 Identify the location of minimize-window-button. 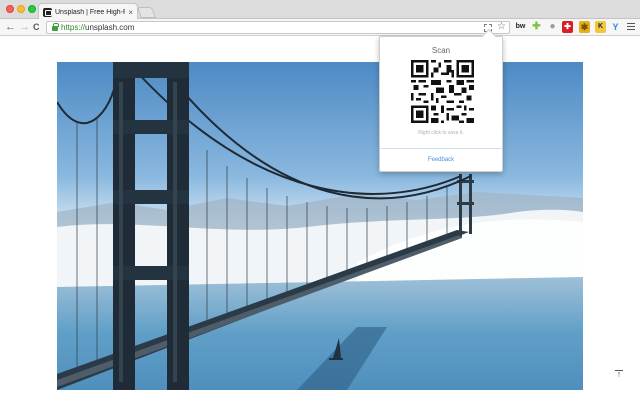
(21, 9).